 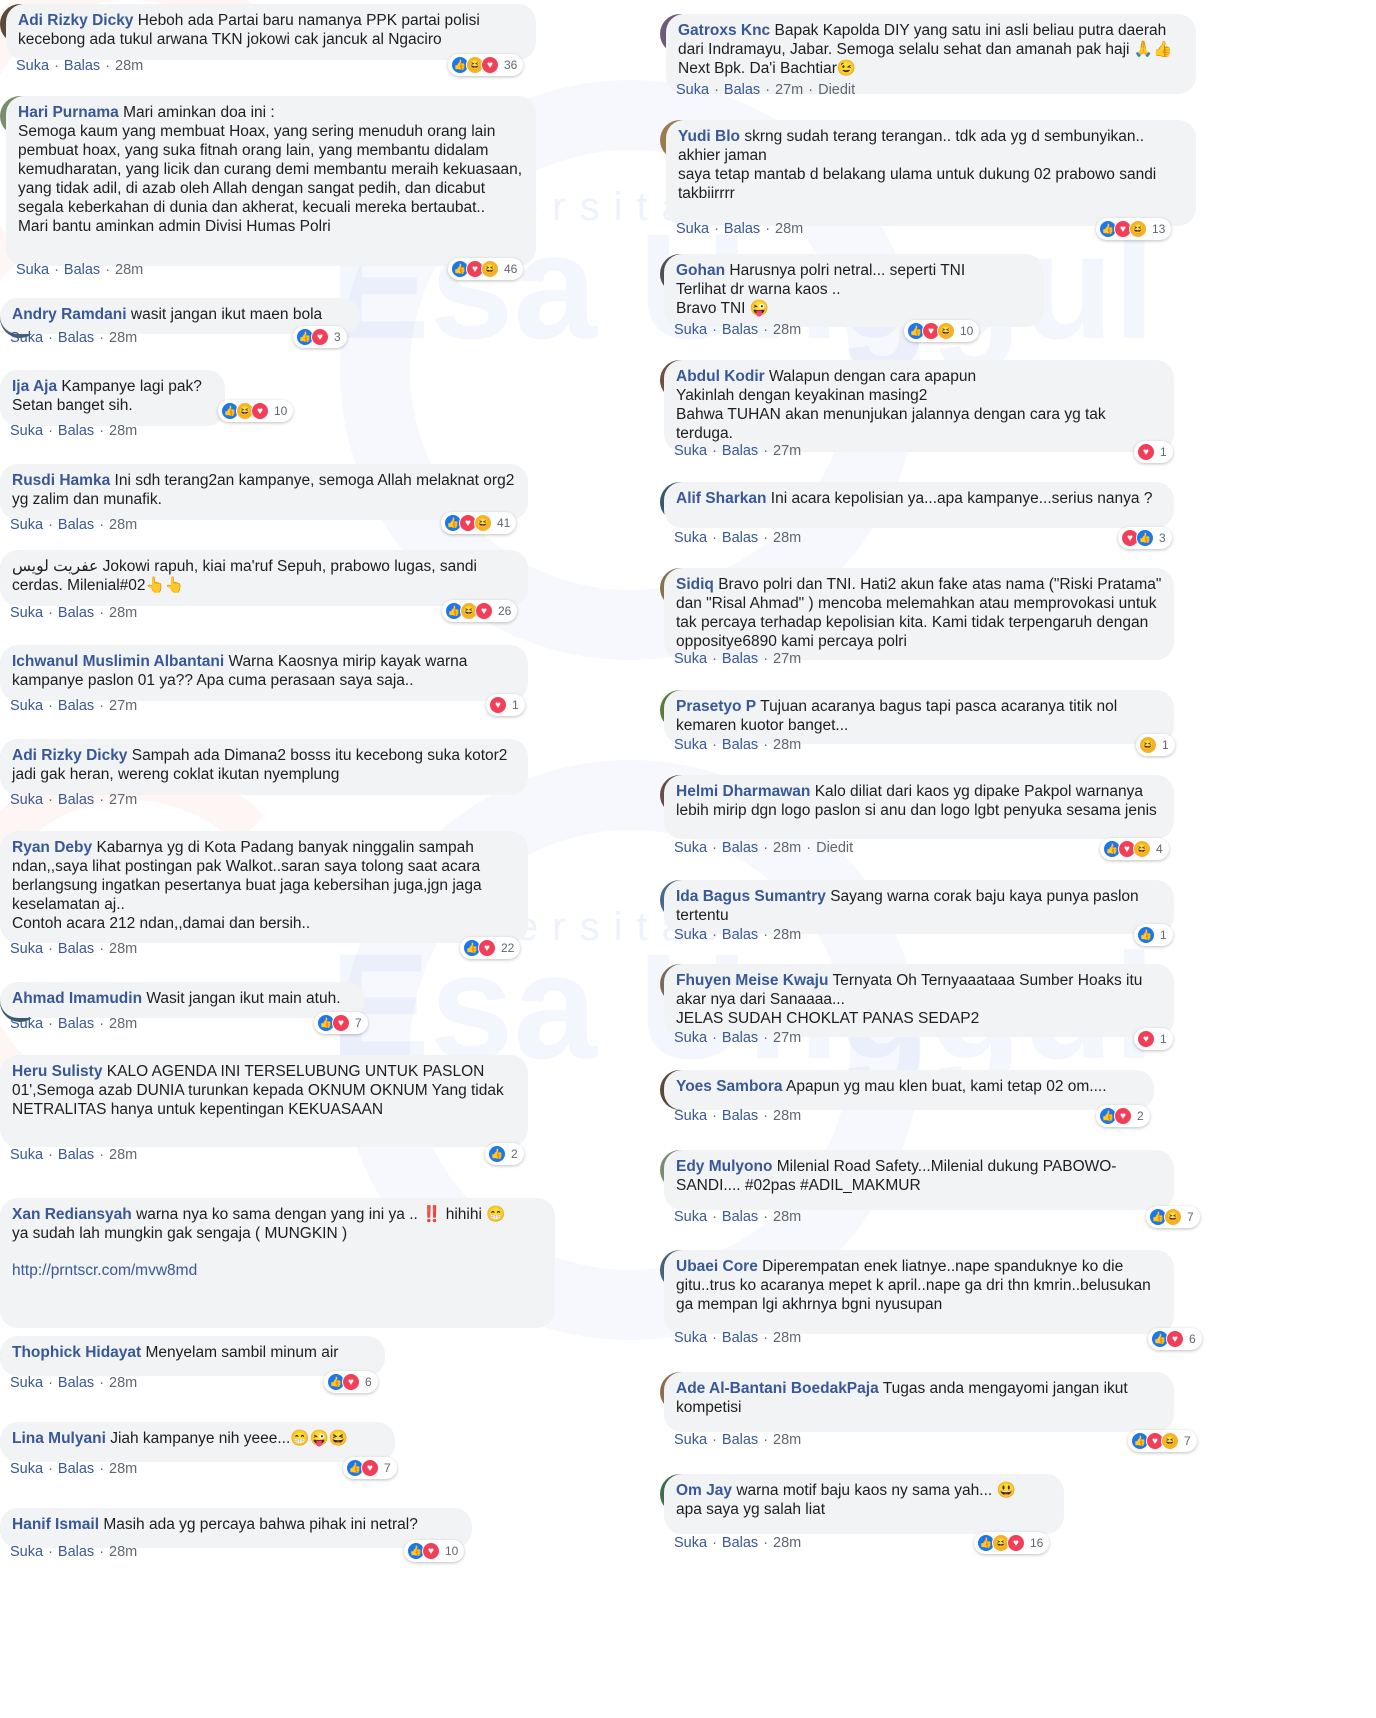 I want to click on comment-author: Prasetyo P, so click(x=716, y=706).